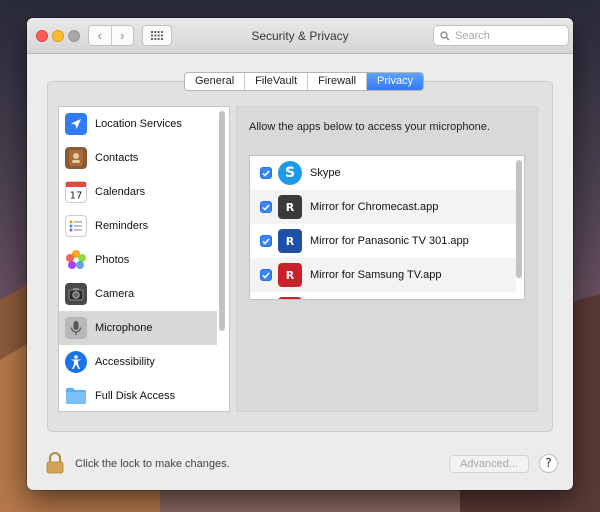 Image resolution: width=600 pixels, height=512 pixels. I want to click on chevron-right-icon: ›, so click(122, 35).